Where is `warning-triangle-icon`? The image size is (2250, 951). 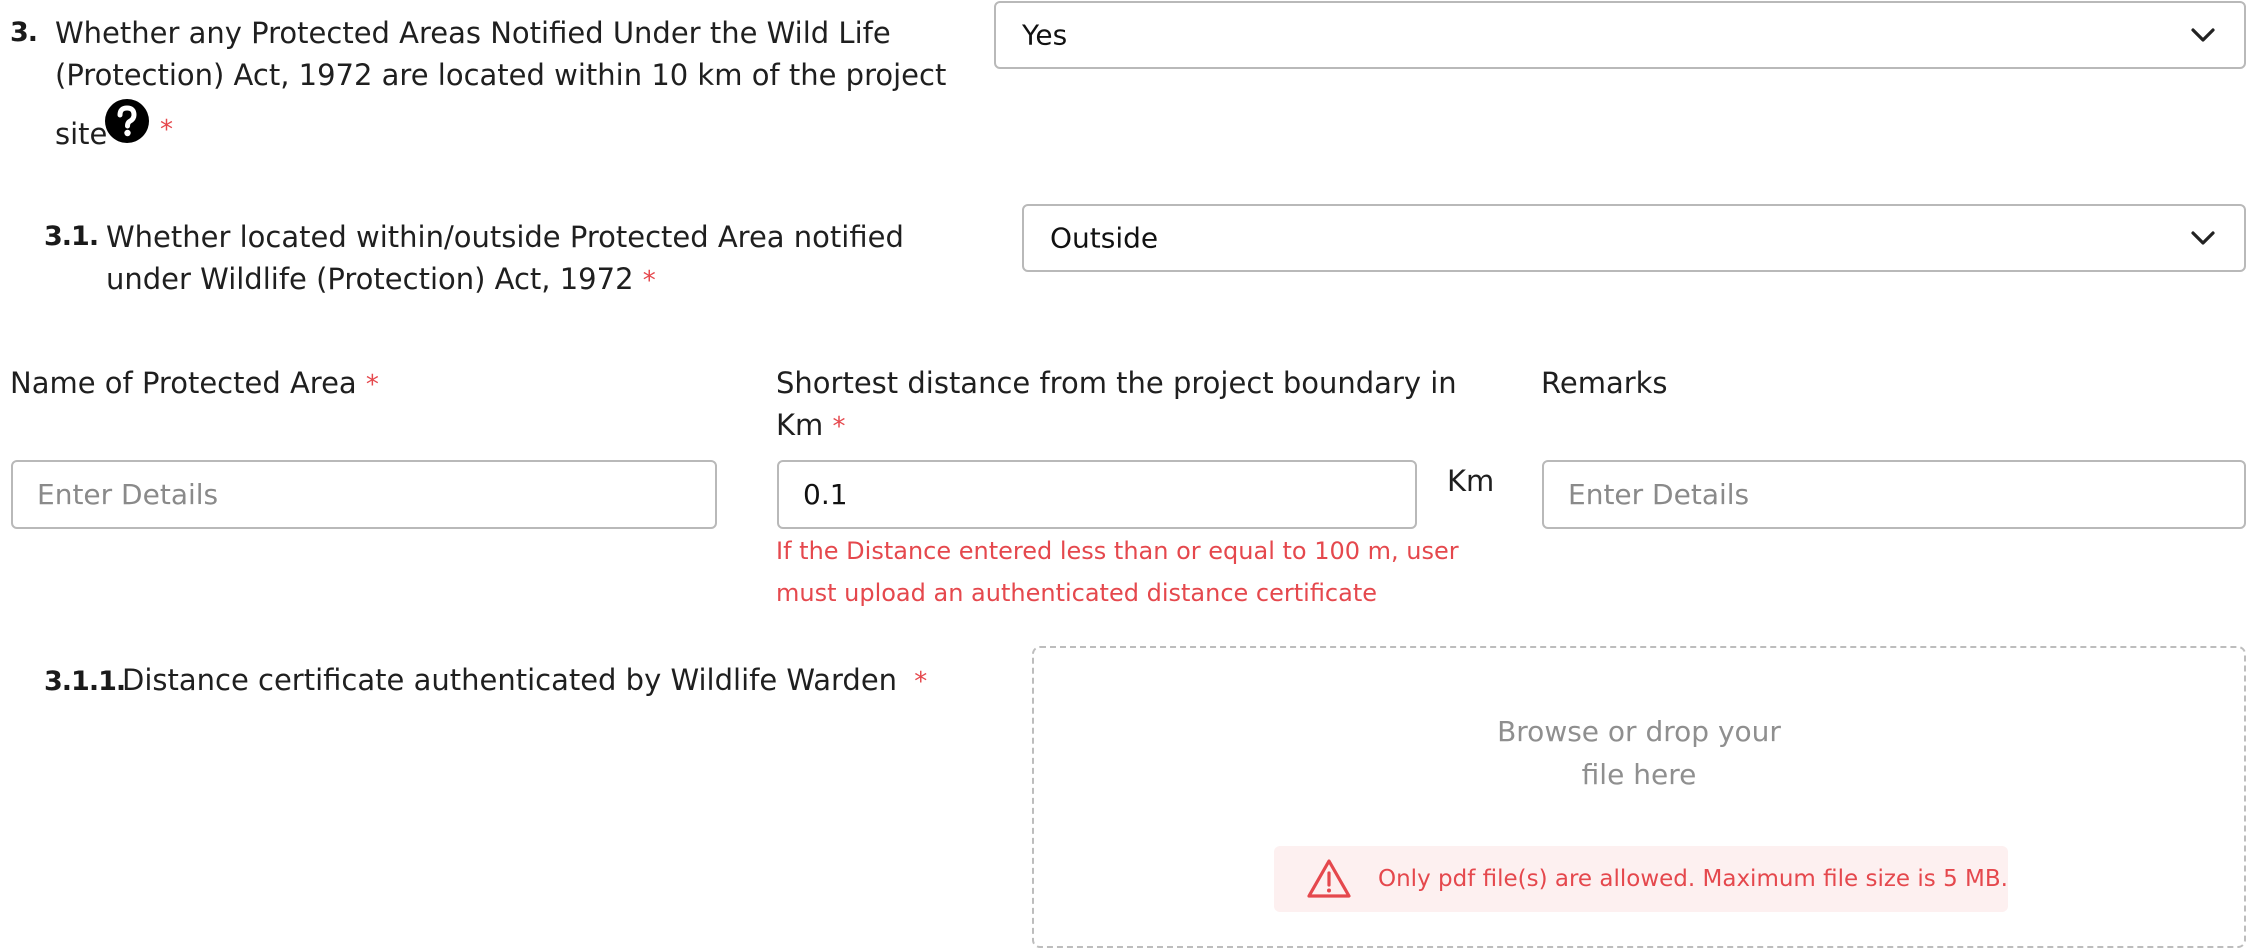 warning-triangle-icon is located at coordinates (1329, 878).